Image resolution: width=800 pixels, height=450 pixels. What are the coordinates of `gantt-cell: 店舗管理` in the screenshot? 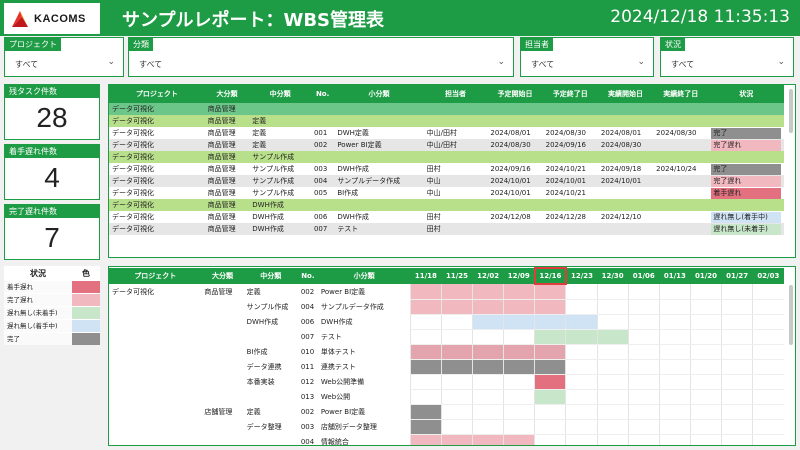 It's located at (218, 411).